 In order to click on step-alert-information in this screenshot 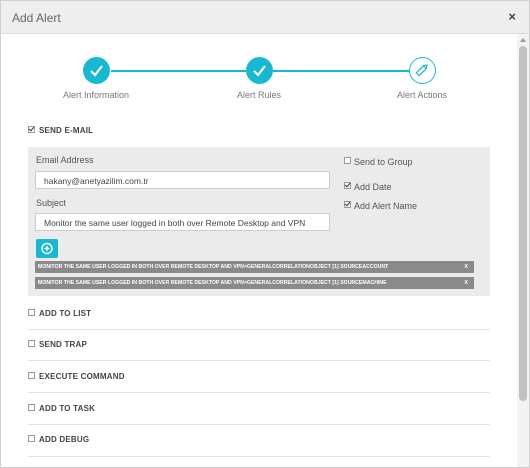, I will do `click(96, 70)`.